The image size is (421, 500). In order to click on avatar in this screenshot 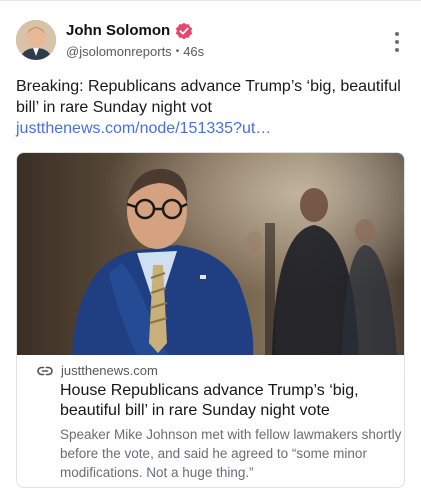, I will do `click(36, 40)`.